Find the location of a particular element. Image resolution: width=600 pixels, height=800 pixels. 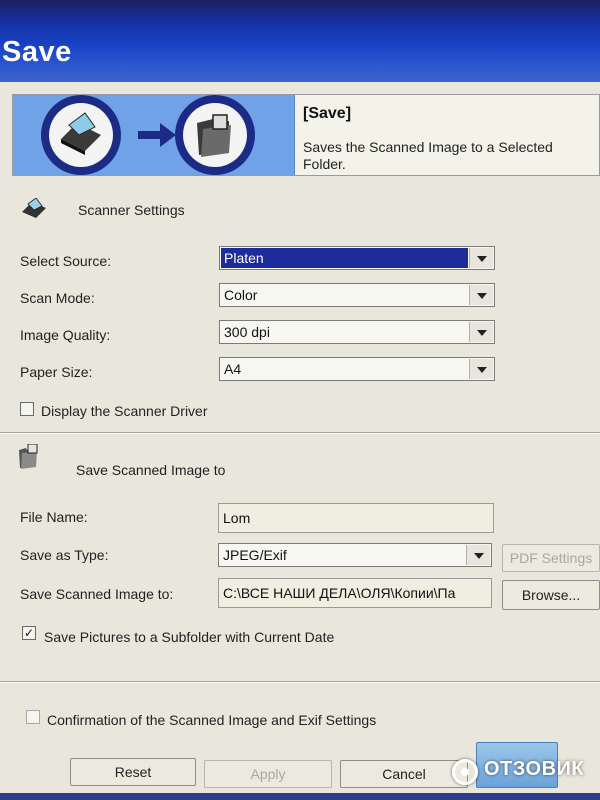

file-name-label: File Name: is located at coordinates (54, 517).